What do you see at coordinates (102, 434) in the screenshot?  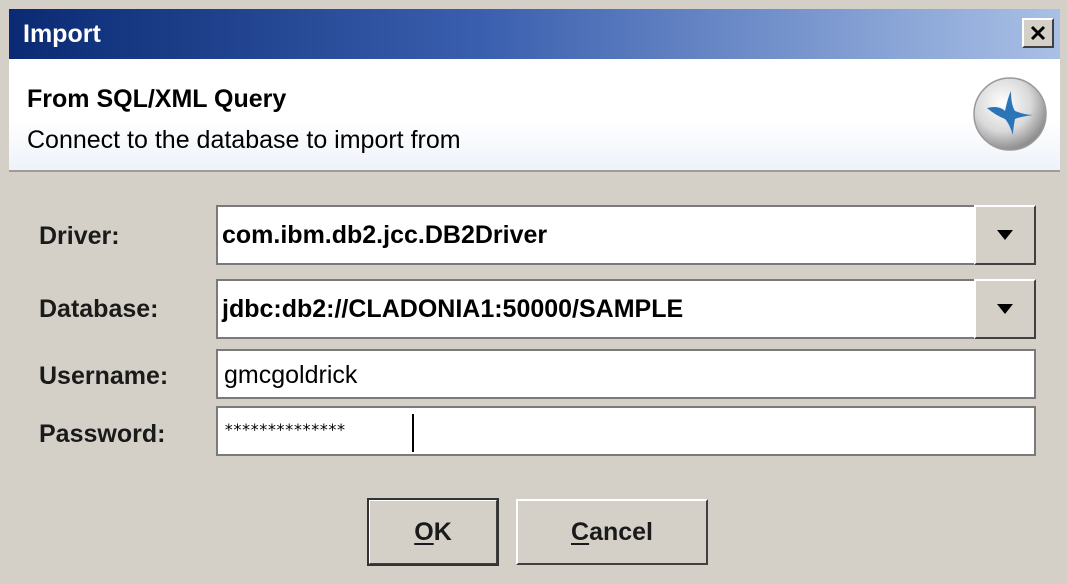 I see `password-label: Password:` at bounding box center [102, 434].